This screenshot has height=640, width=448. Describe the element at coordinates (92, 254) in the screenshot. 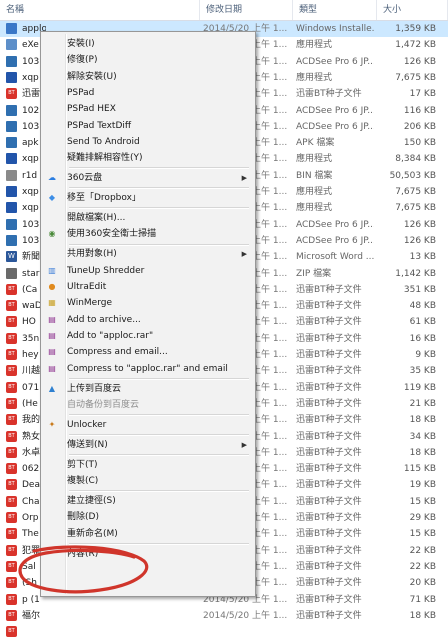

I see `menu-item-label: 共用對象(H)` at that location.